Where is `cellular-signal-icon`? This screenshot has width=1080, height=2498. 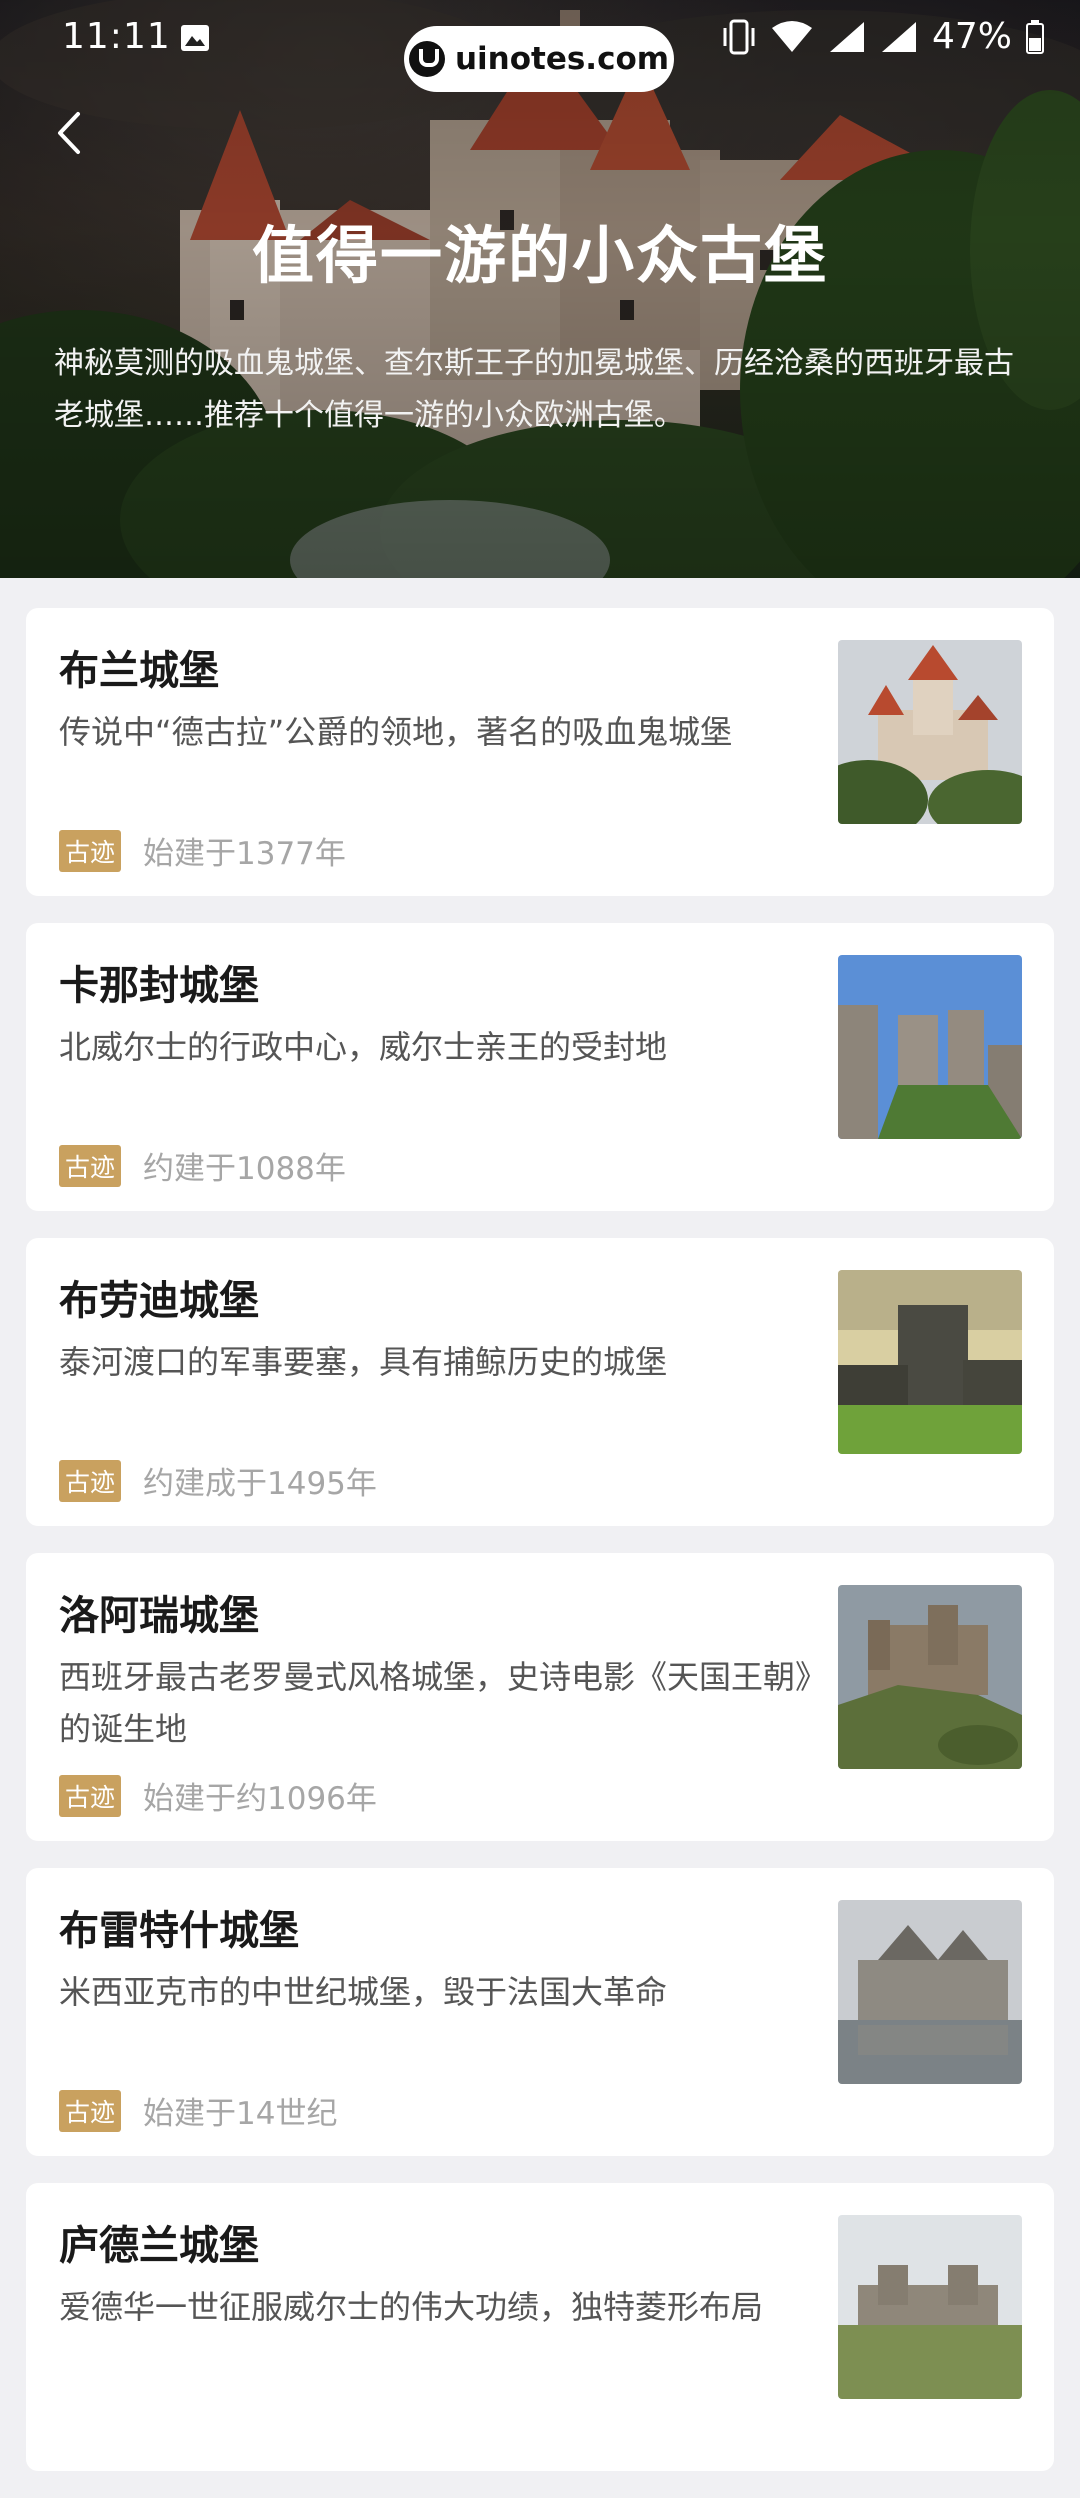 cellular-signal-icon is located at coordinates (846, 36).